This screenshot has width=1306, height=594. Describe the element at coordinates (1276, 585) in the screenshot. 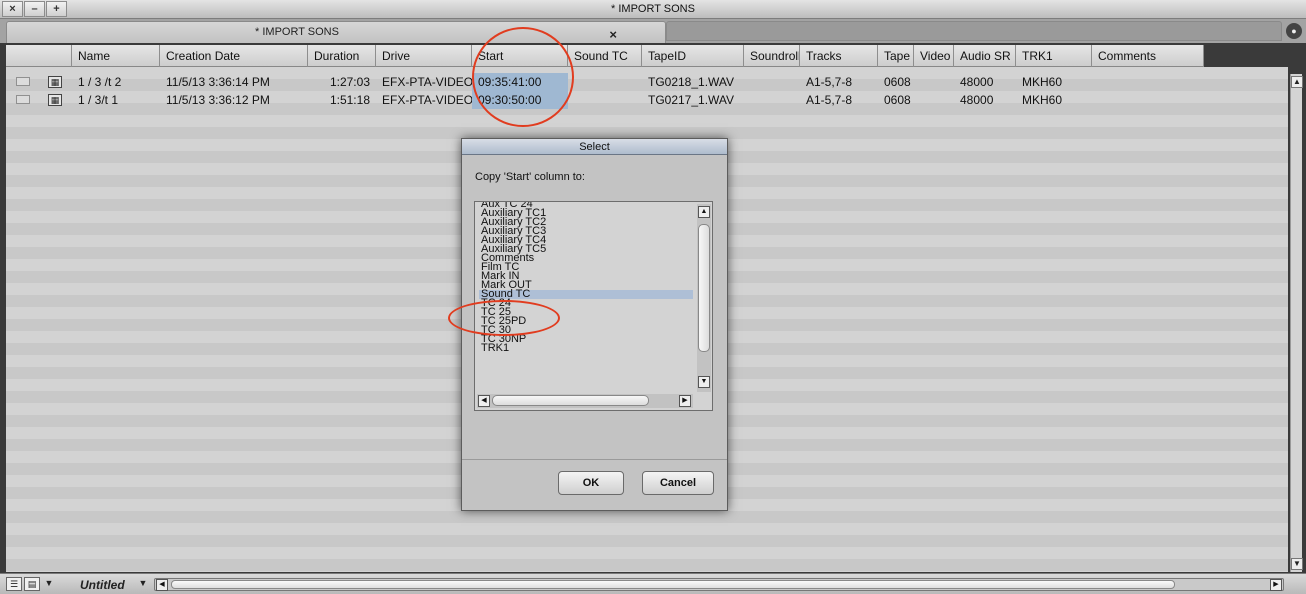

I see `scroll-right-icon: ▶` at that location.